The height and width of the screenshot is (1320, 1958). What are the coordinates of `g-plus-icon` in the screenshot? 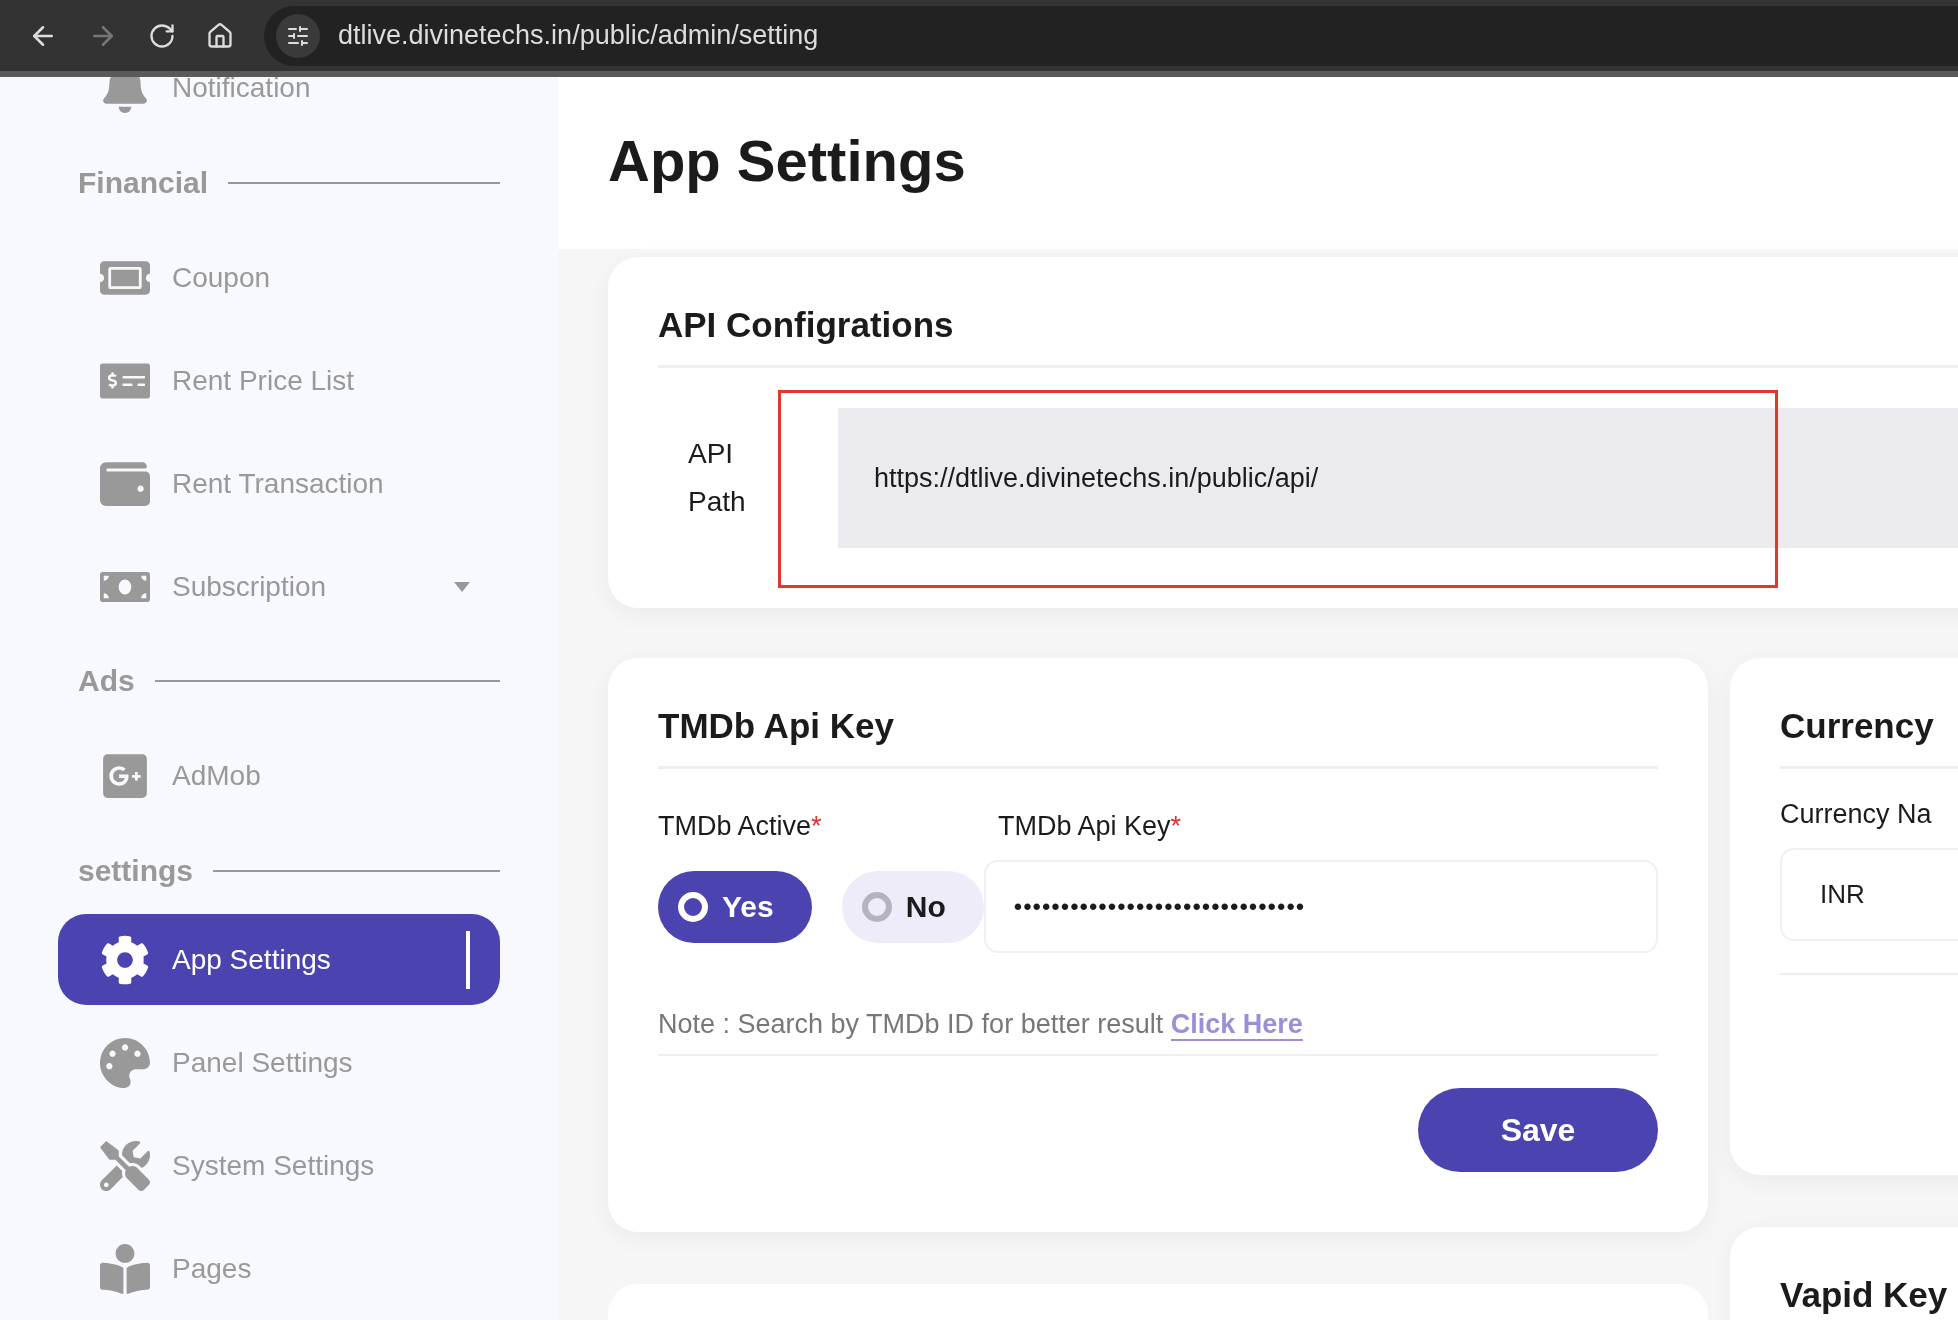 It's located at (125, 776).